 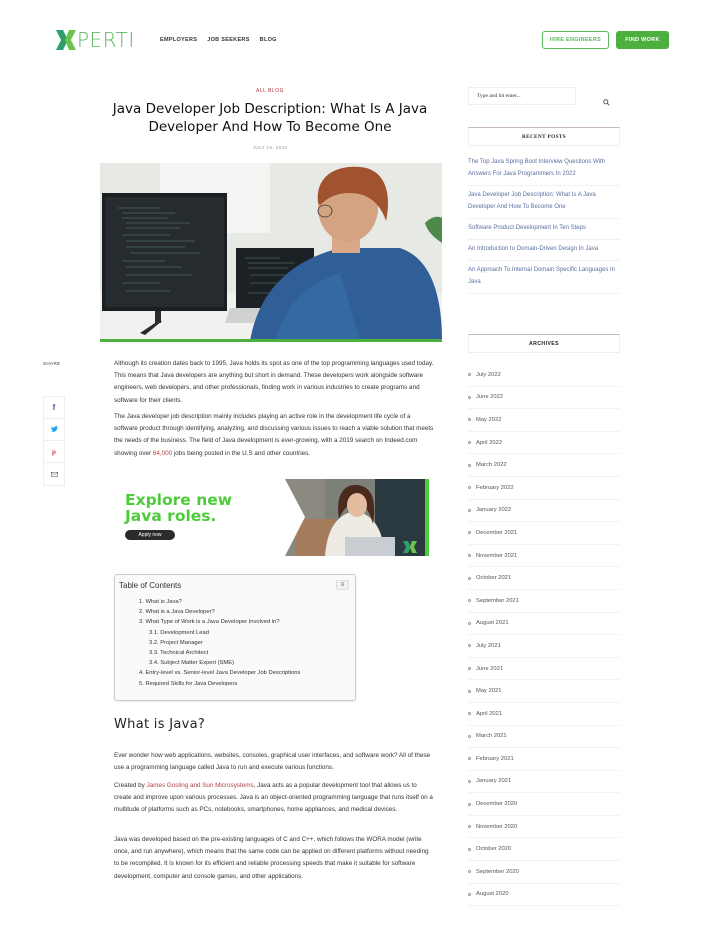 I want to click on share-pinterest-button: p, so click(x=54, y=452).